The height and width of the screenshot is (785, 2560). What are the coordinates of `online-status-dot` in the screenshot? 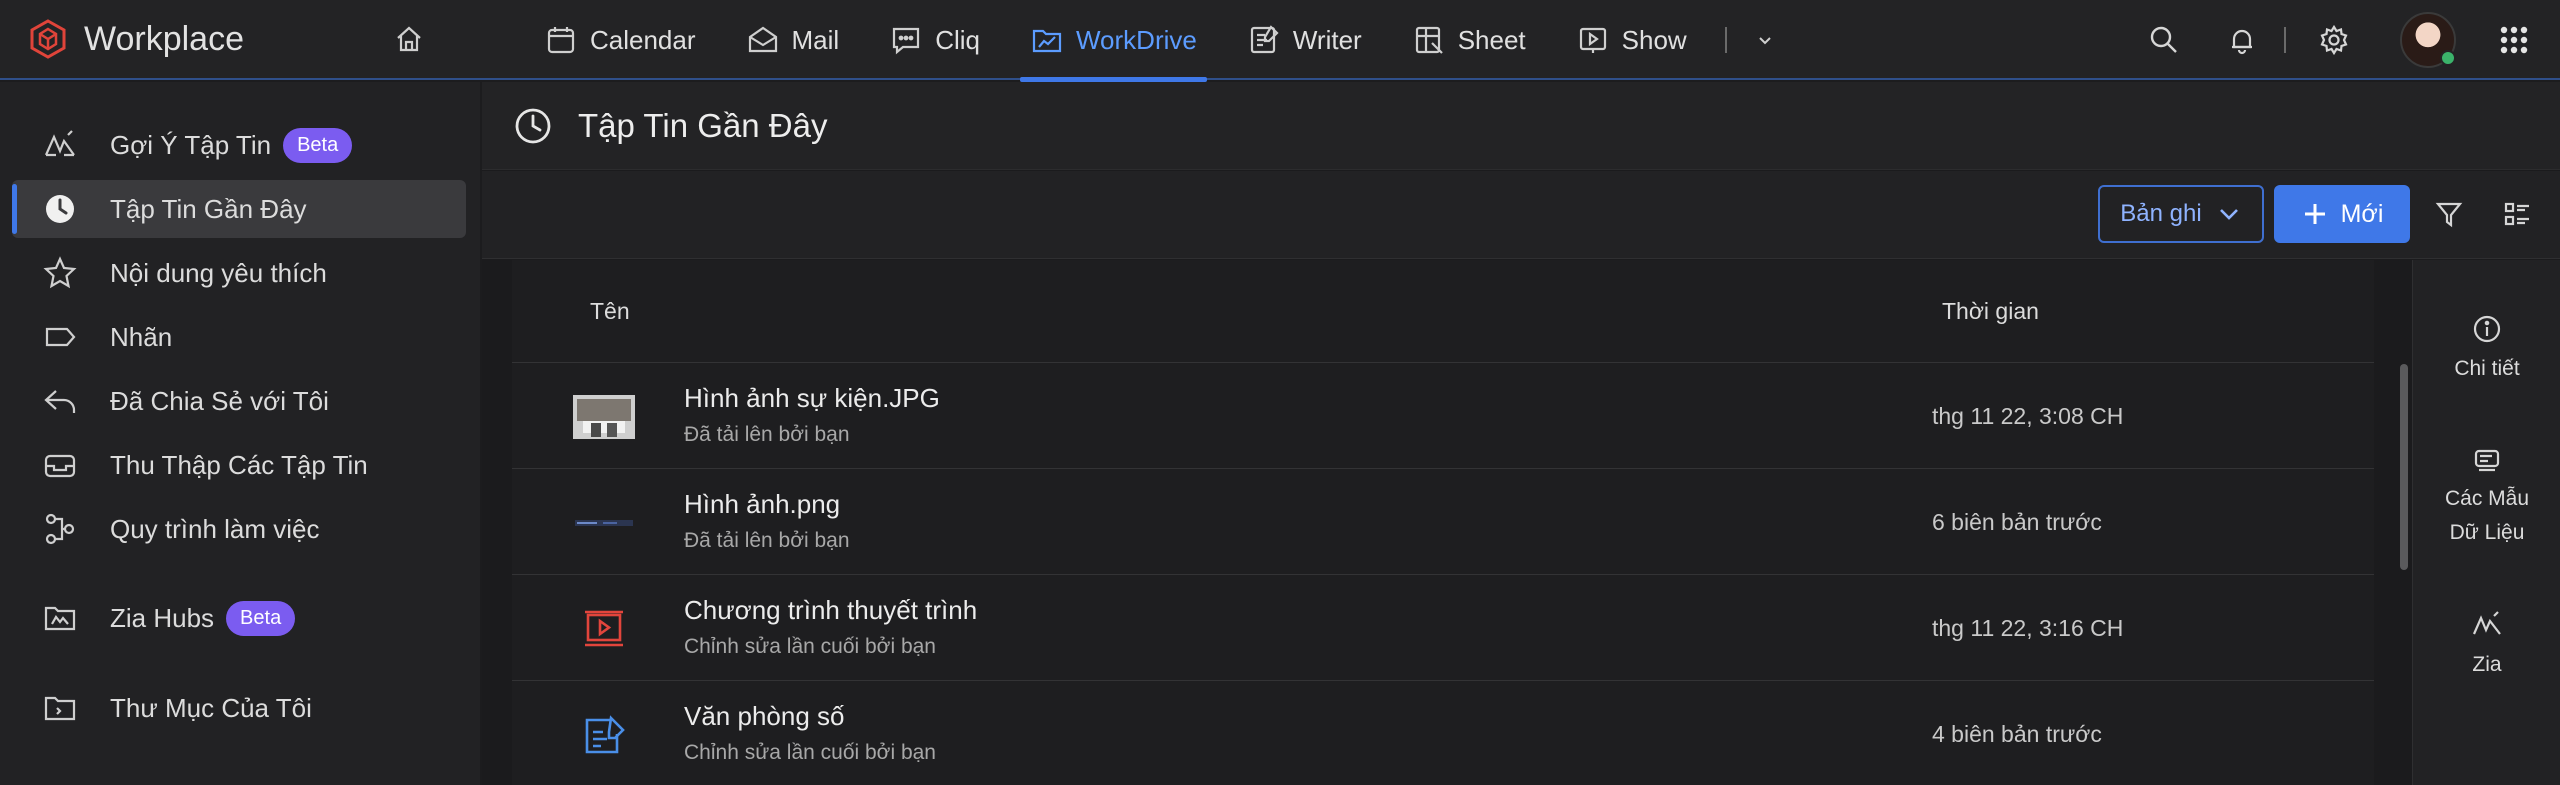 It's located at (2448, 58).